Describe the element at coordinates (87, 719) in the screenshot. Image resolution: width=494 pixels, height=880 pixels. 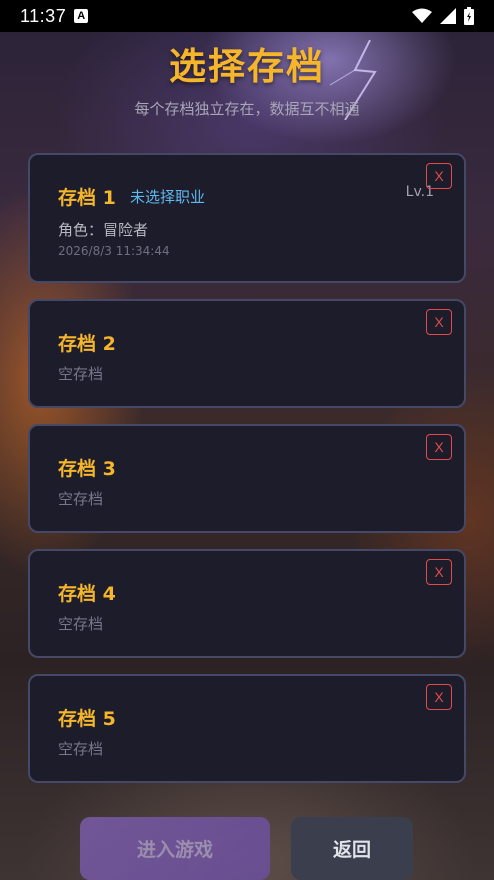
I see `slot-name: 存档 5` at that location.